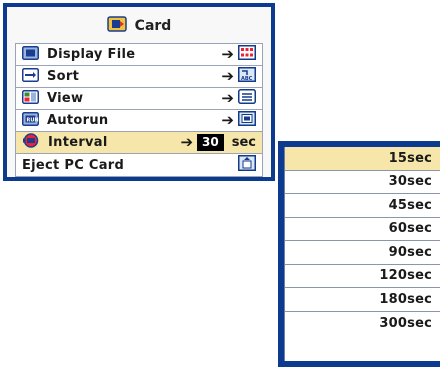 Image resolution: width=440 pixels, height=367 pixels. What do you see at coordinates (362, 182) in the screenshot?
I see `interval-option: 30sec` at bounding box center [362, 182].